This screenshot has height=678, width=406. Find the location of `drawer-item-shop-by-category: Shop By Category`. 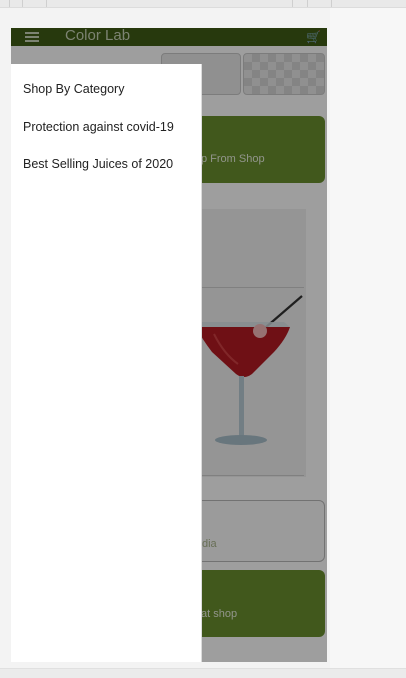

drawer-item-shop-by-category: Shop By Category is located at coordinates (73, 89).